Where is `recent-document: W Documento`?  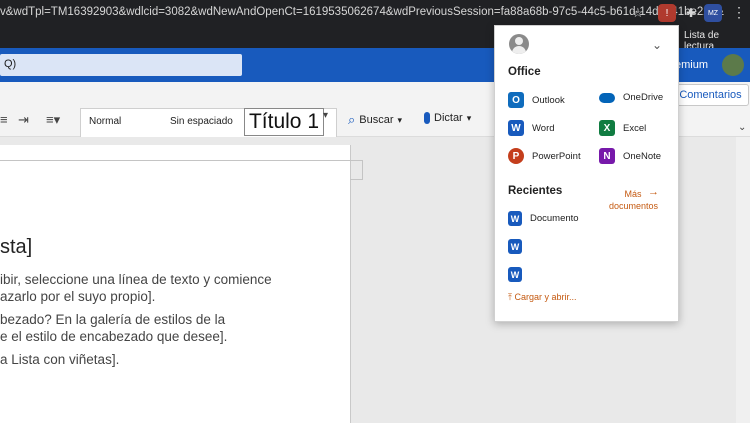
recent-document: W Documento is located at coordinates (543, 218).